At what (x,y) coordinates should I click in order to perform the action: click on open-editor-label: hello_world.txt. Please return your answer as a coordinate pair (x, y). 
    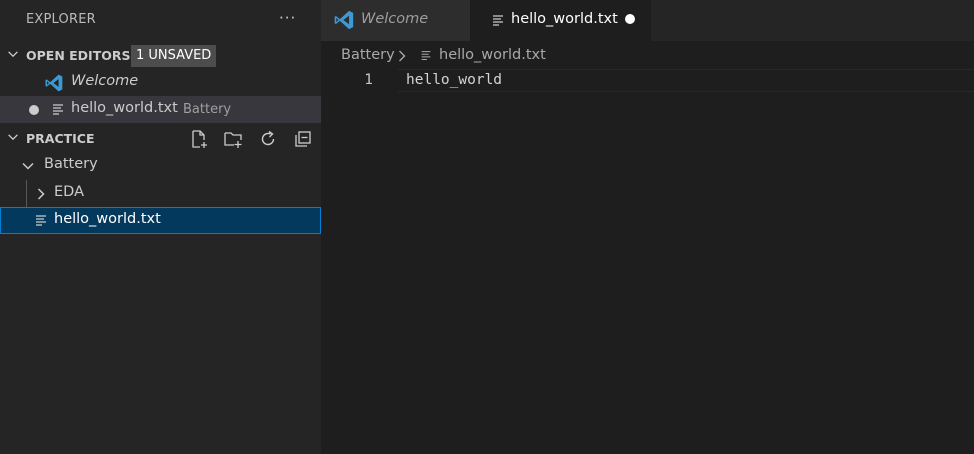
    Looking at the image, I should click on (124, 108).